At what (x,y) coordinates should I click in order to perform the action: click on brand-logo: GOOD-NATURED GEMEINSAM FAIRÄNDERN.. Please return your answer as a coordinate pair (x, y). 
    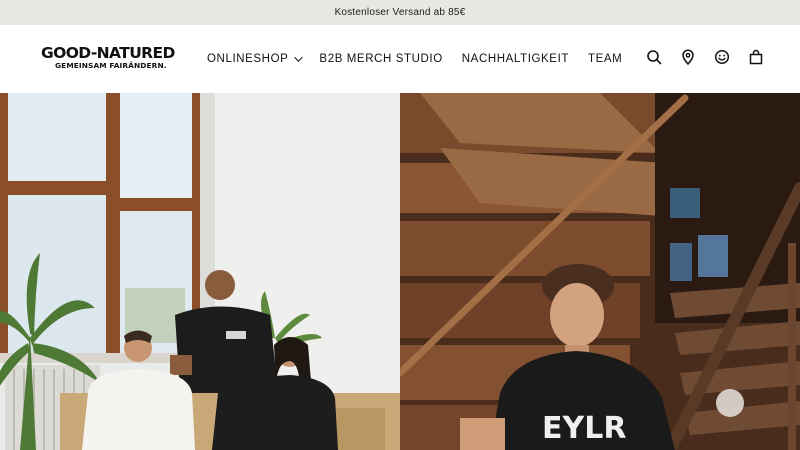
    Looking at the image, I should click on (108, 60).